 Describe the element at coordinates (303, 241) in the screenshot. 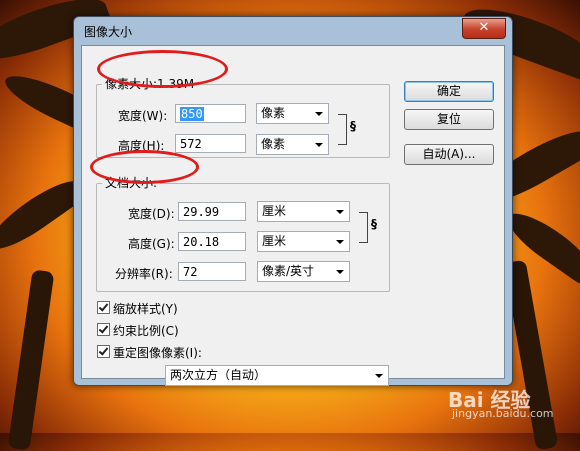

I see `doc-height-unit-select: 厘米` at that location.